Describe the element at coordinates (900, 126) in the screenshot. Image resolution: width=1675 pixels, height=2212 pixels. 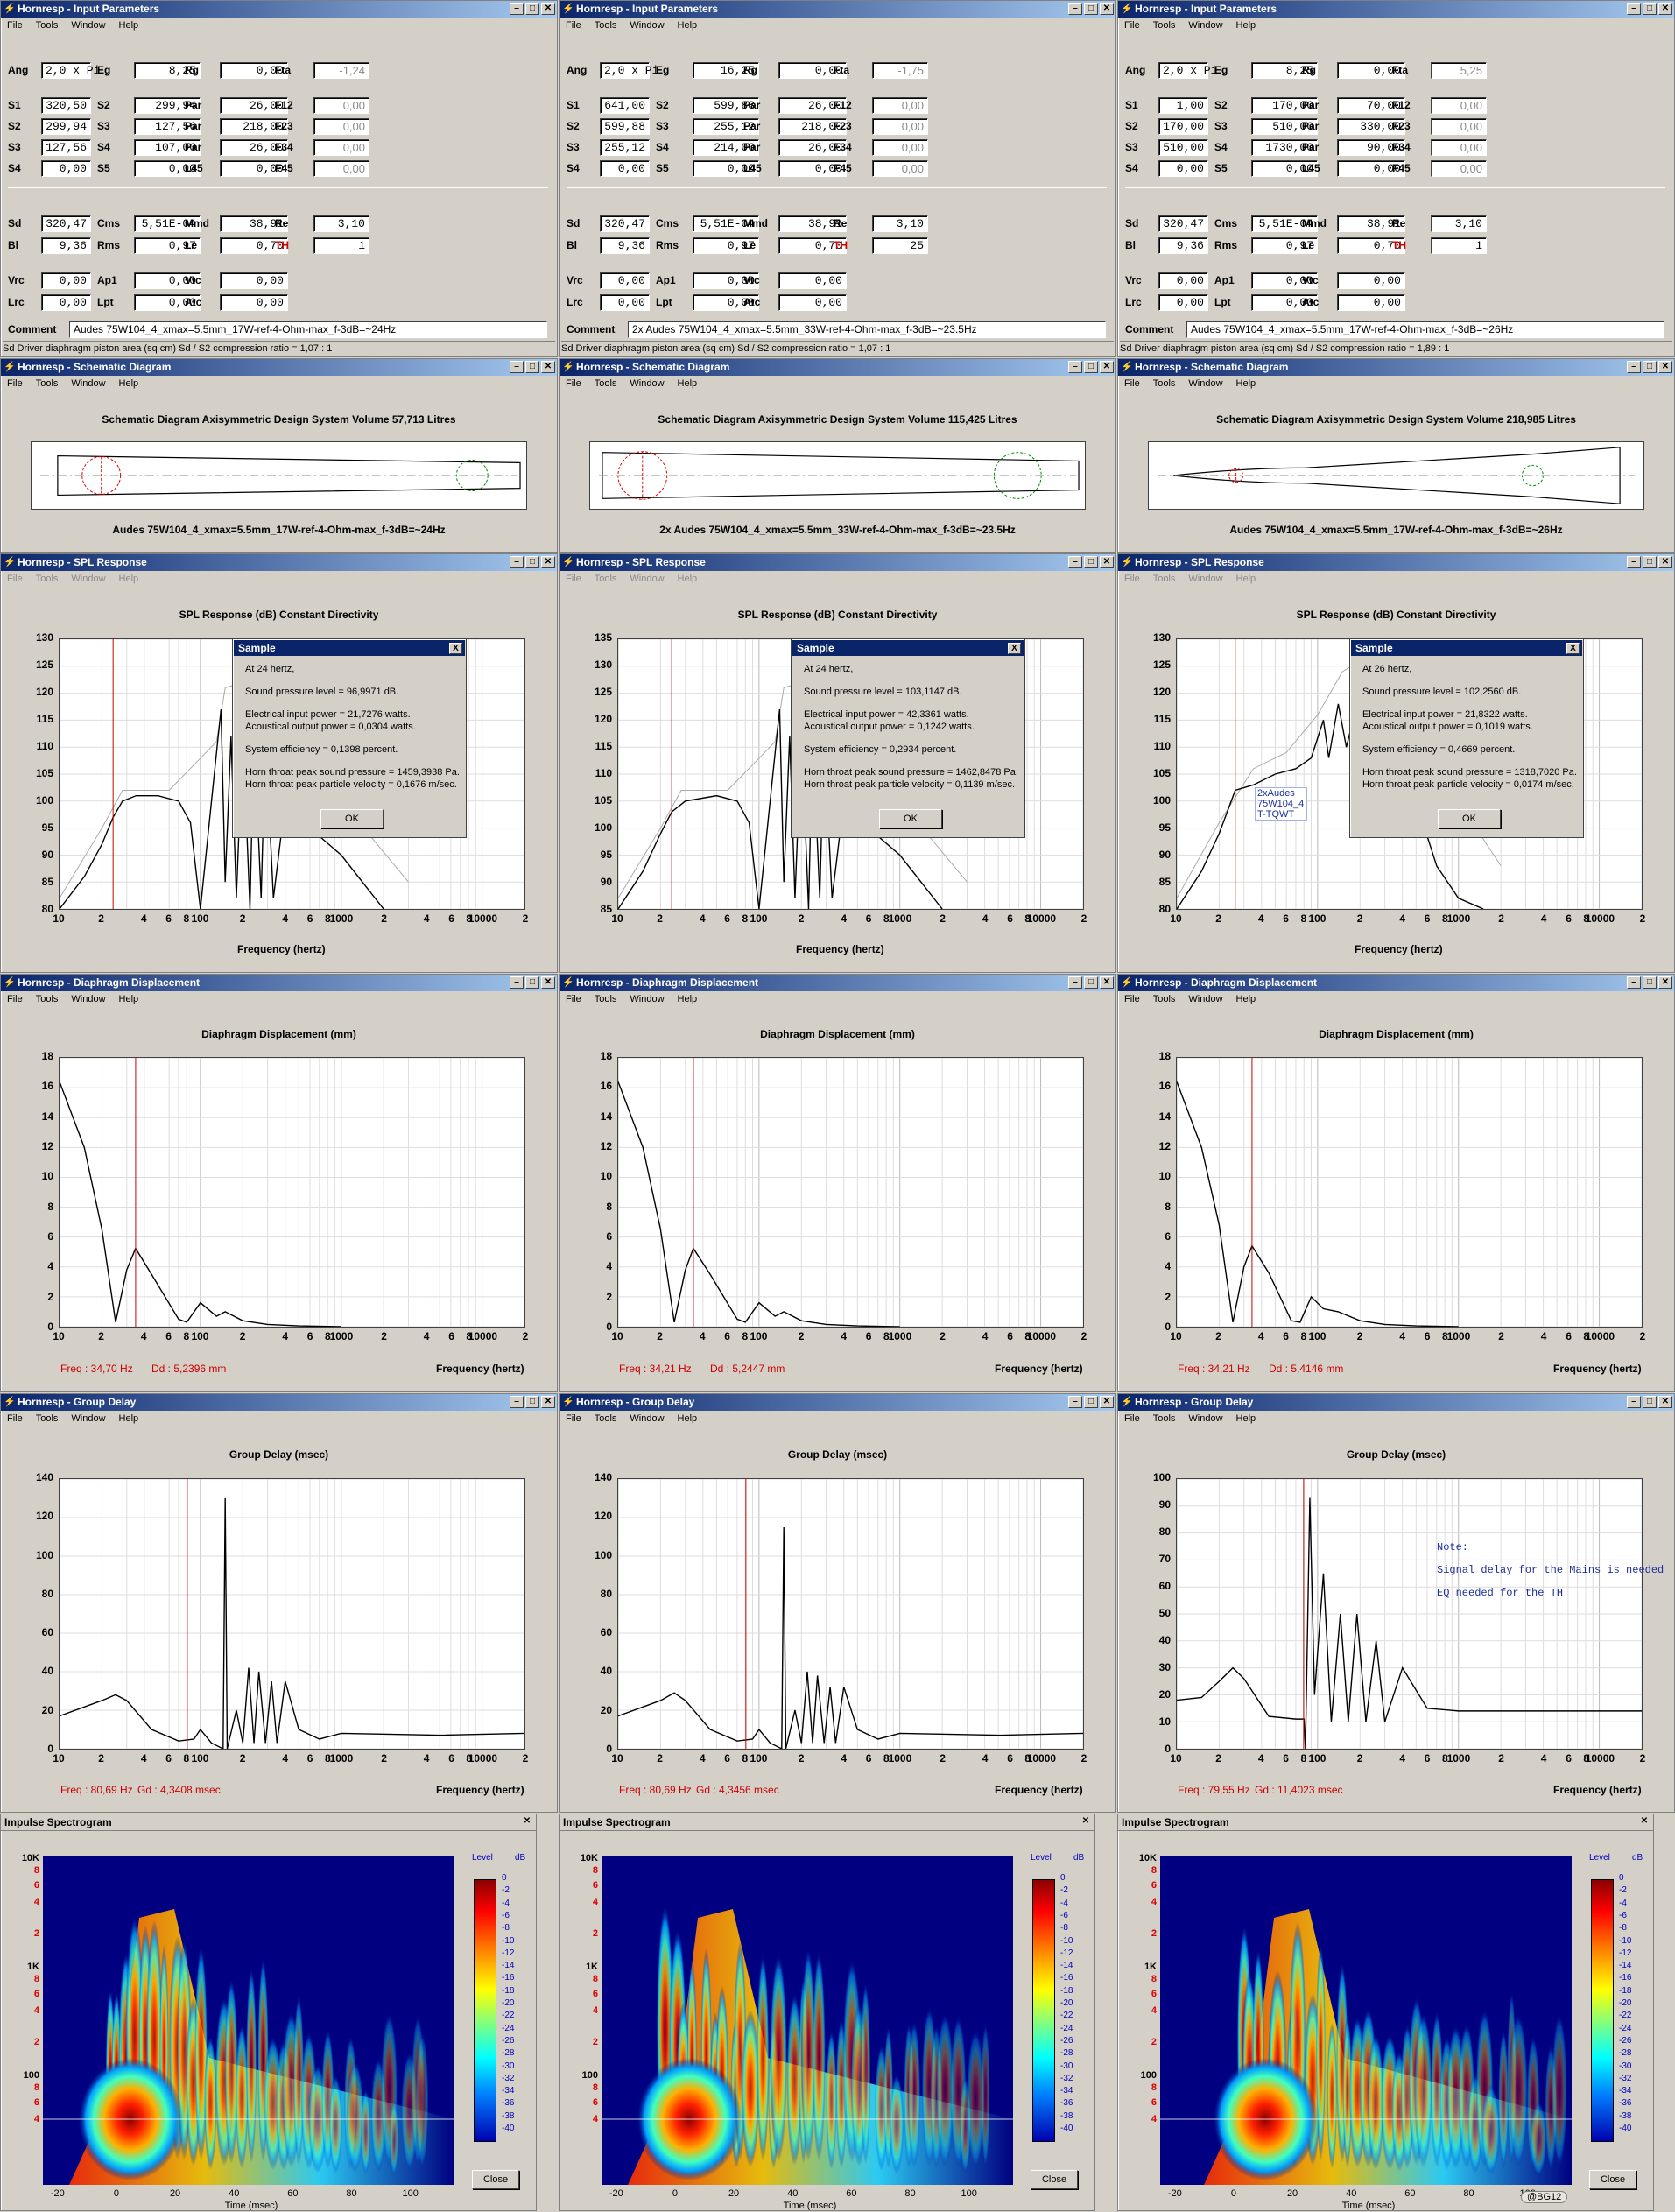
I see `param-field-f23: 0,00` at that location.